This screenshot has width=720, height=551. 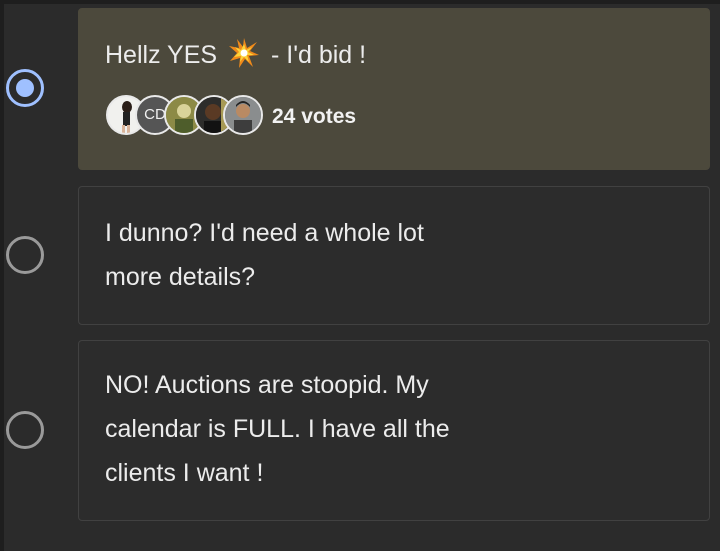 I want to click on option-label-text-suffix: - I'd bid !, so click(x=319, y=55).